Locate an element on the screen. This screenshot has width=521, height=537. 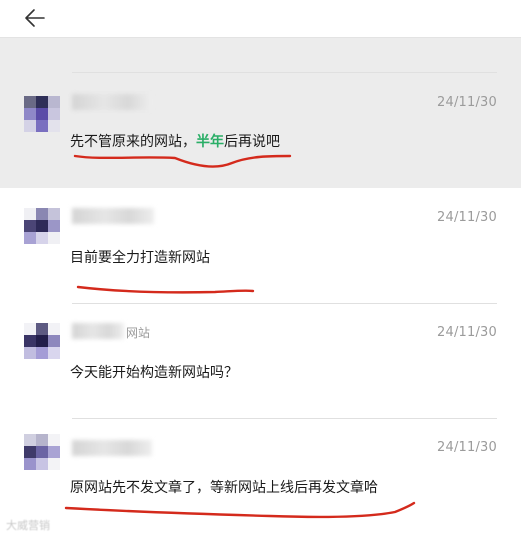
message-text: 原网站先不发文章了，等新网站上线后再发文章哈 is located at coordinates (224, 488).